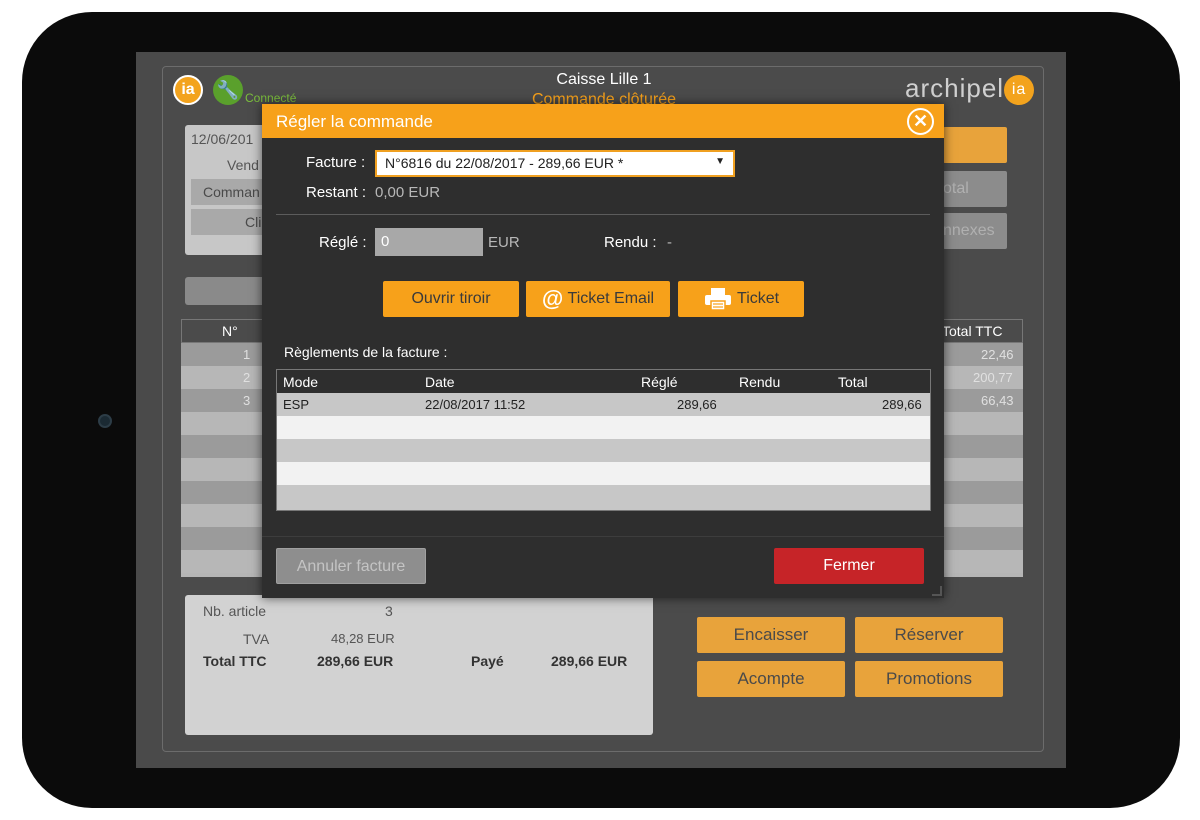 This screenshot has height=820, width=1200. I want to click on ticket-email-button: @ Ticket Email, so click(598, 299).